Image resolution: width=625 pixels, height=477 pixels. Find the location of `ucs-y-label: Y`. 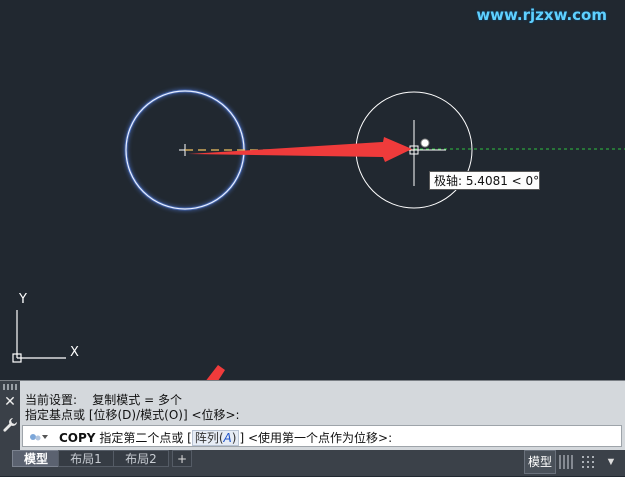

ucs-y-label: Y is located at coordinates (23, 299).